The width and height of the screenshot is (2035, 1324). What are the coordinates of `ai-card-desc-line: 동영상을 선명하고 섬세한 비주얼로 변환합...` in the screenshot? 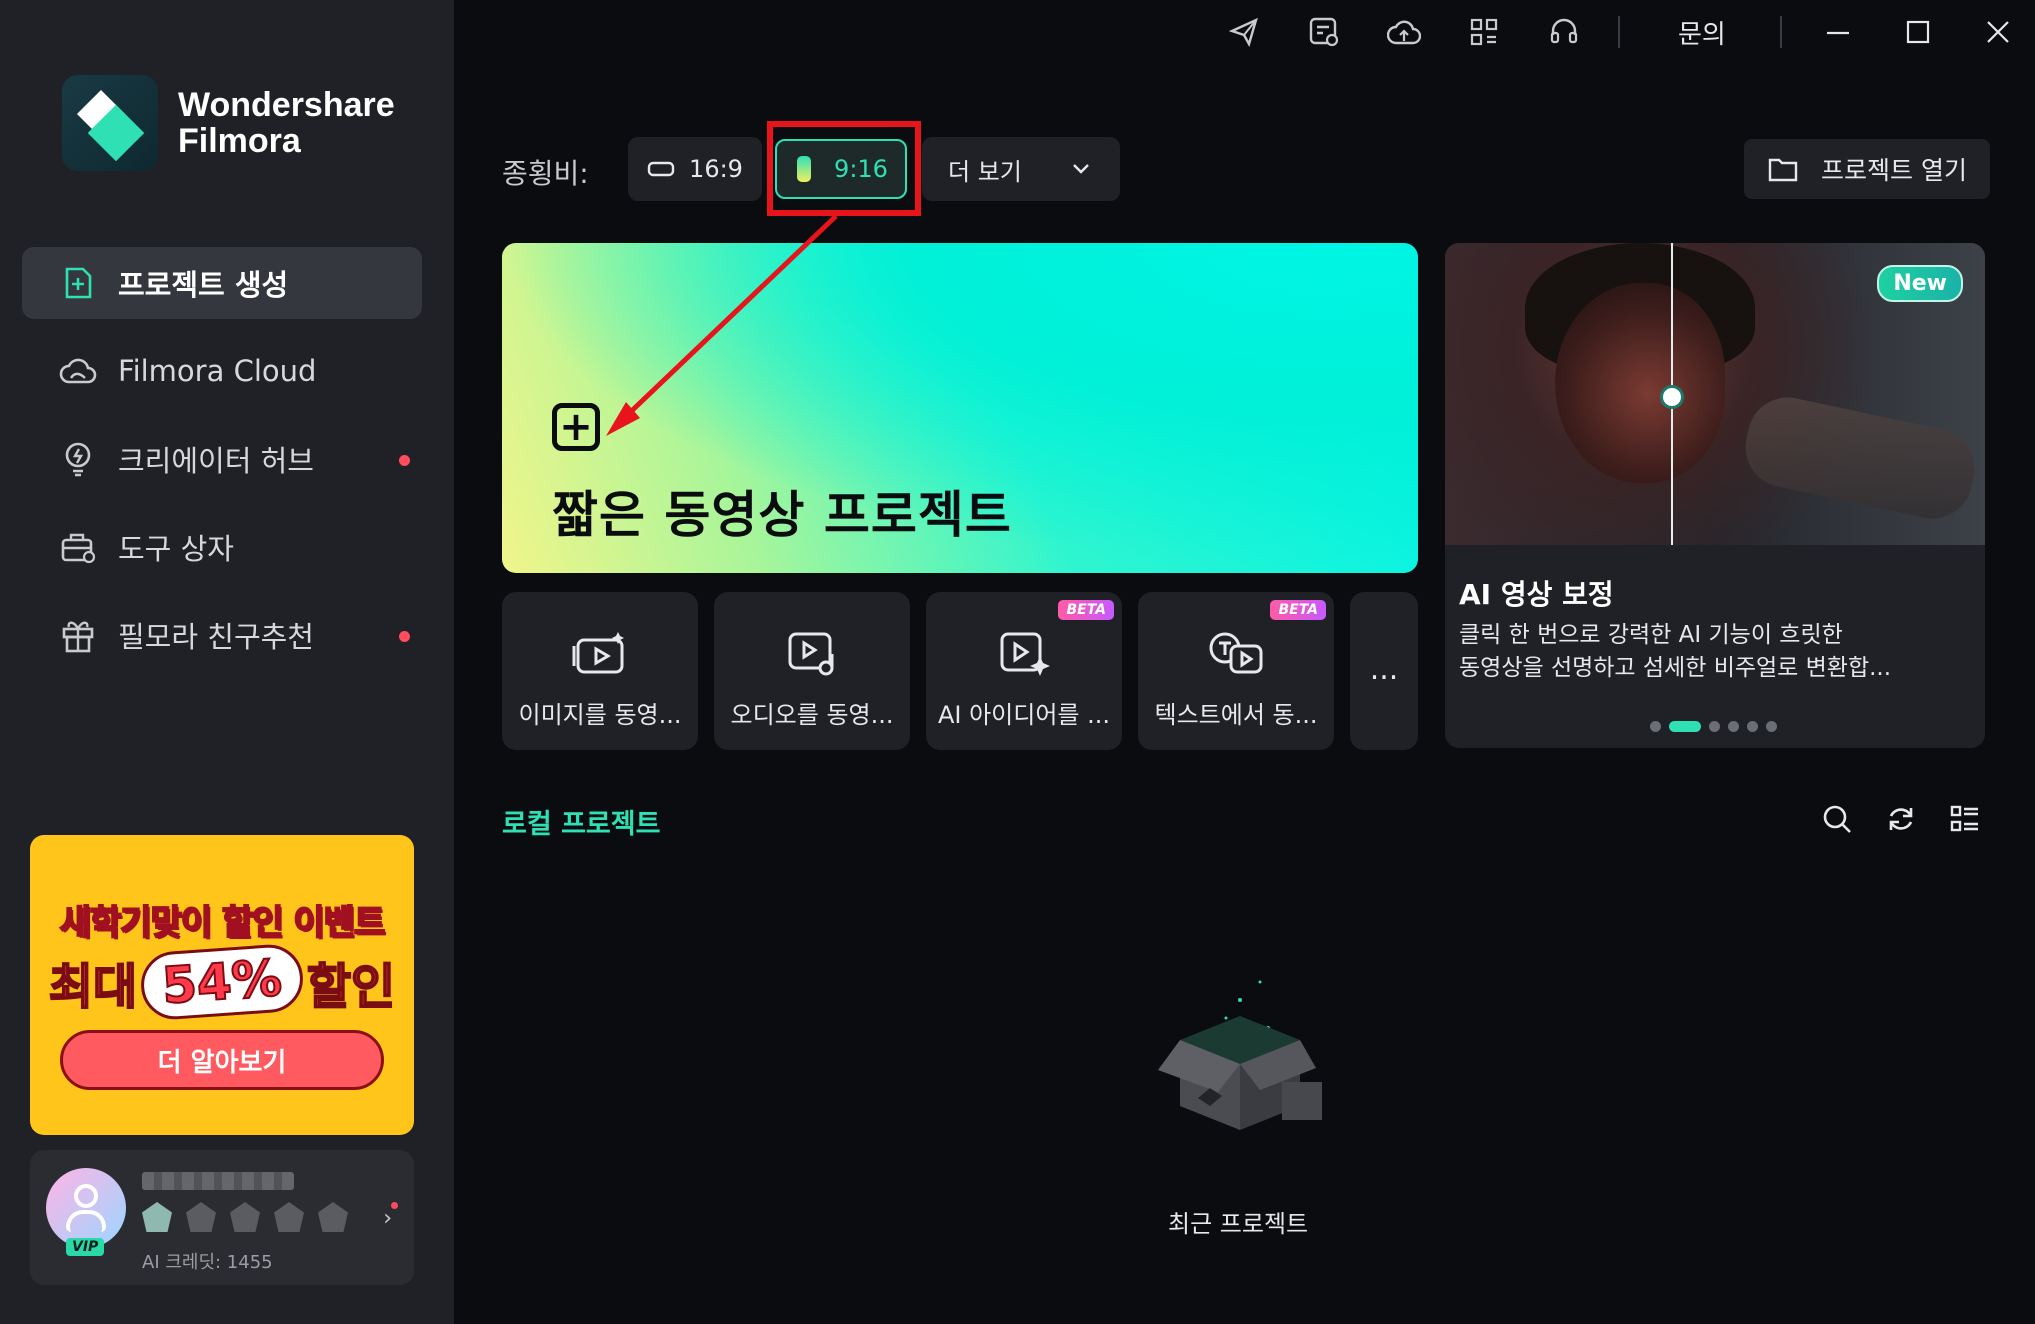 It's located at (1675, 668).